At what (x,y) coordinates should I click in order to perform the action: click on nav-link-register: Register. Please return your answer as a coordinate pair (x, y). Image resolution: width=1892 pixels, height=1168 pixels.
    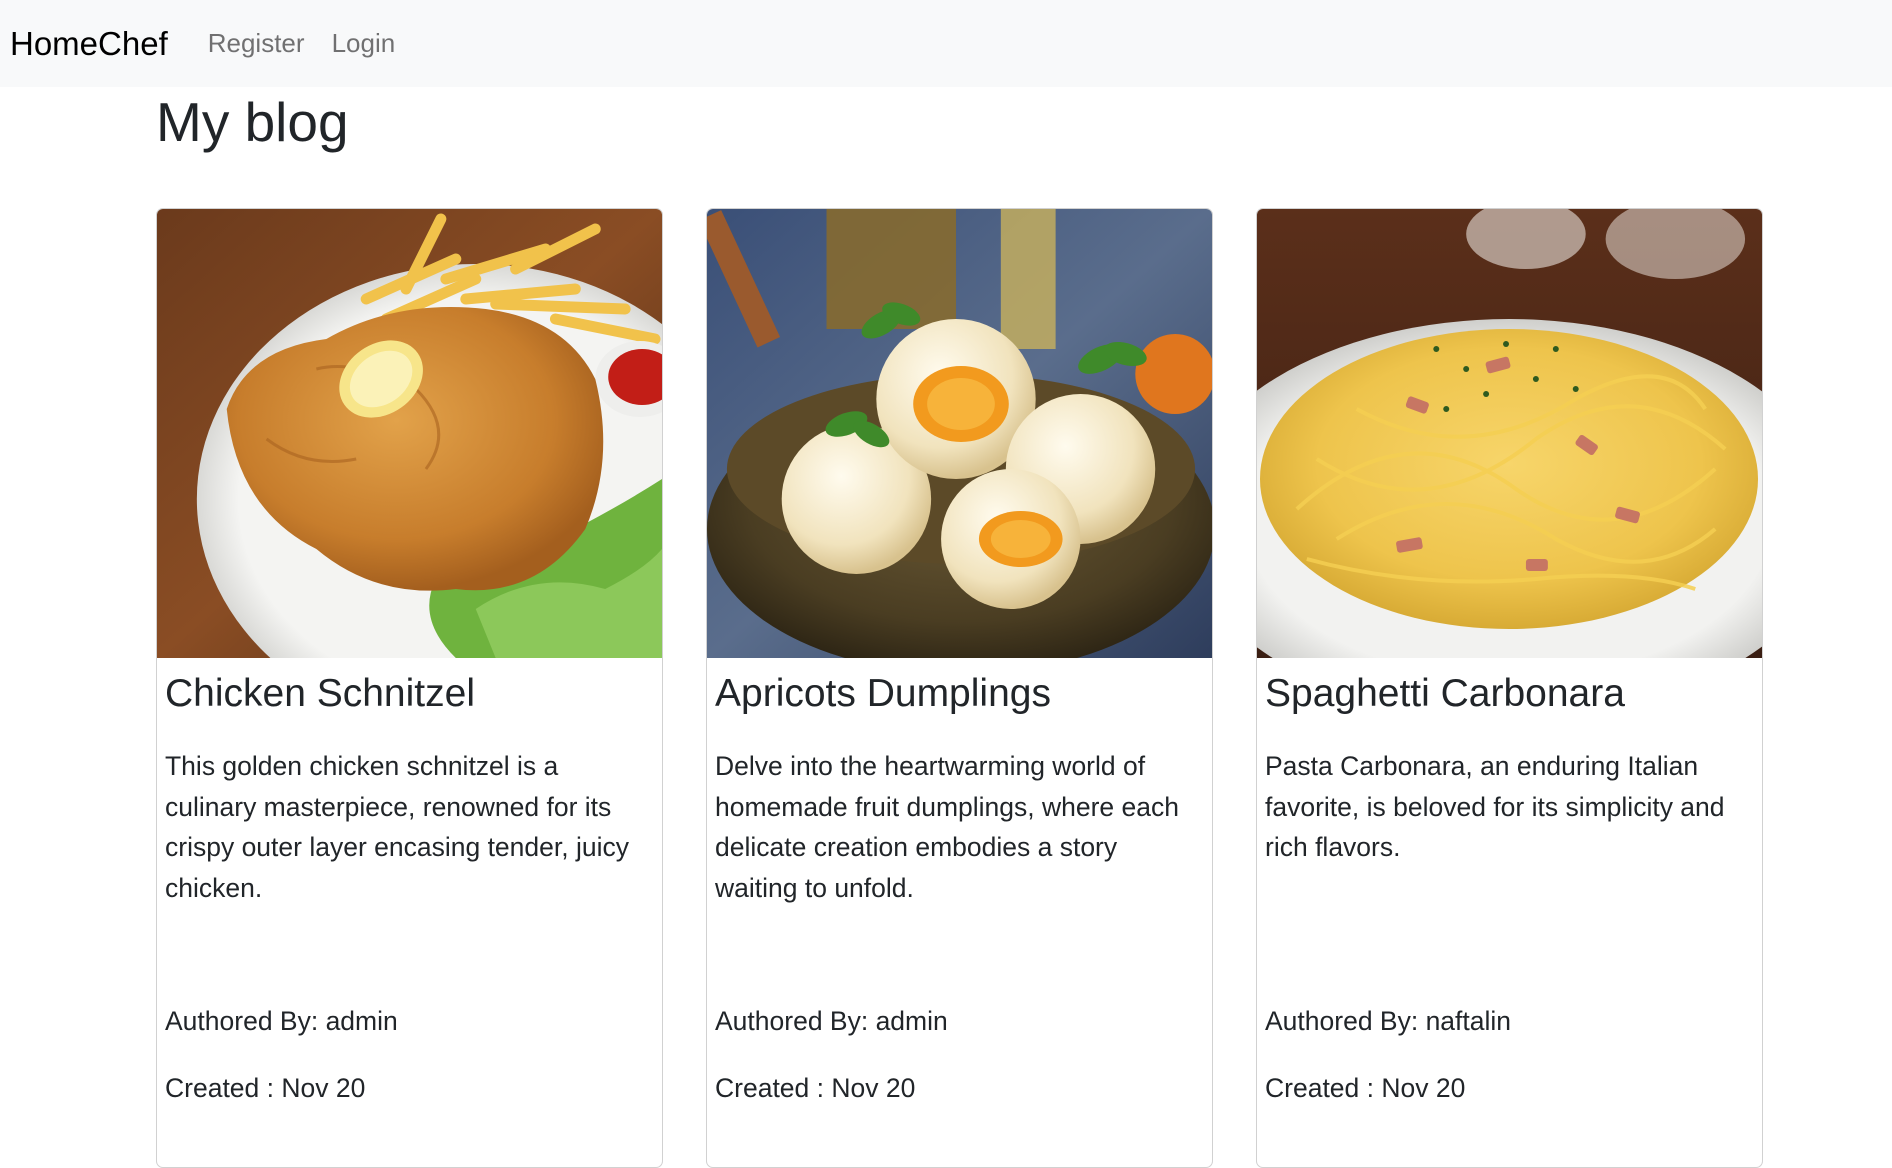
    Looking at the image, I should click on (256, 43).